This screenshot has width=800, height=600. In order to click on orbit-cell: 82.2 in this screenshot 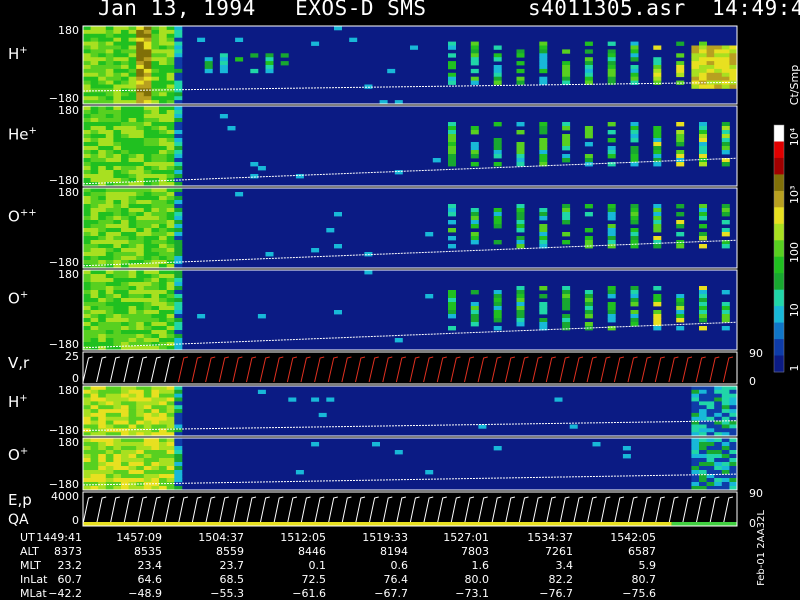, I will do `click(561, 579)`.